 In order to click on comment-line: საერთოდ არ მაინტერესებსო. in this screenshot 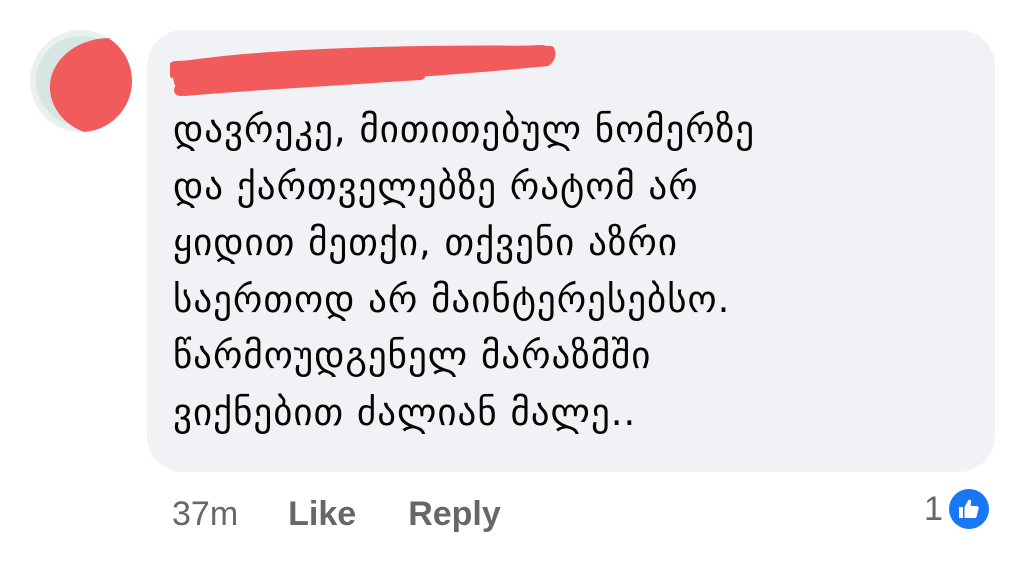, I will do `click(452, 299)`.